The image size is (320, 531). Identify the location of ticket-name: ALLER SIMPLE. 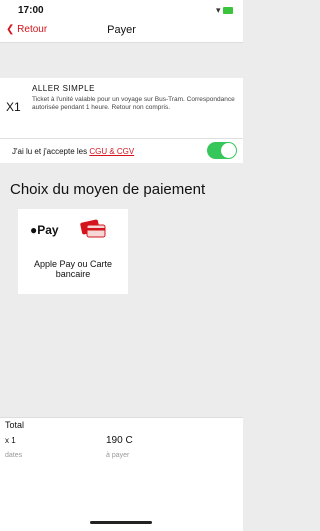
(63, 88).